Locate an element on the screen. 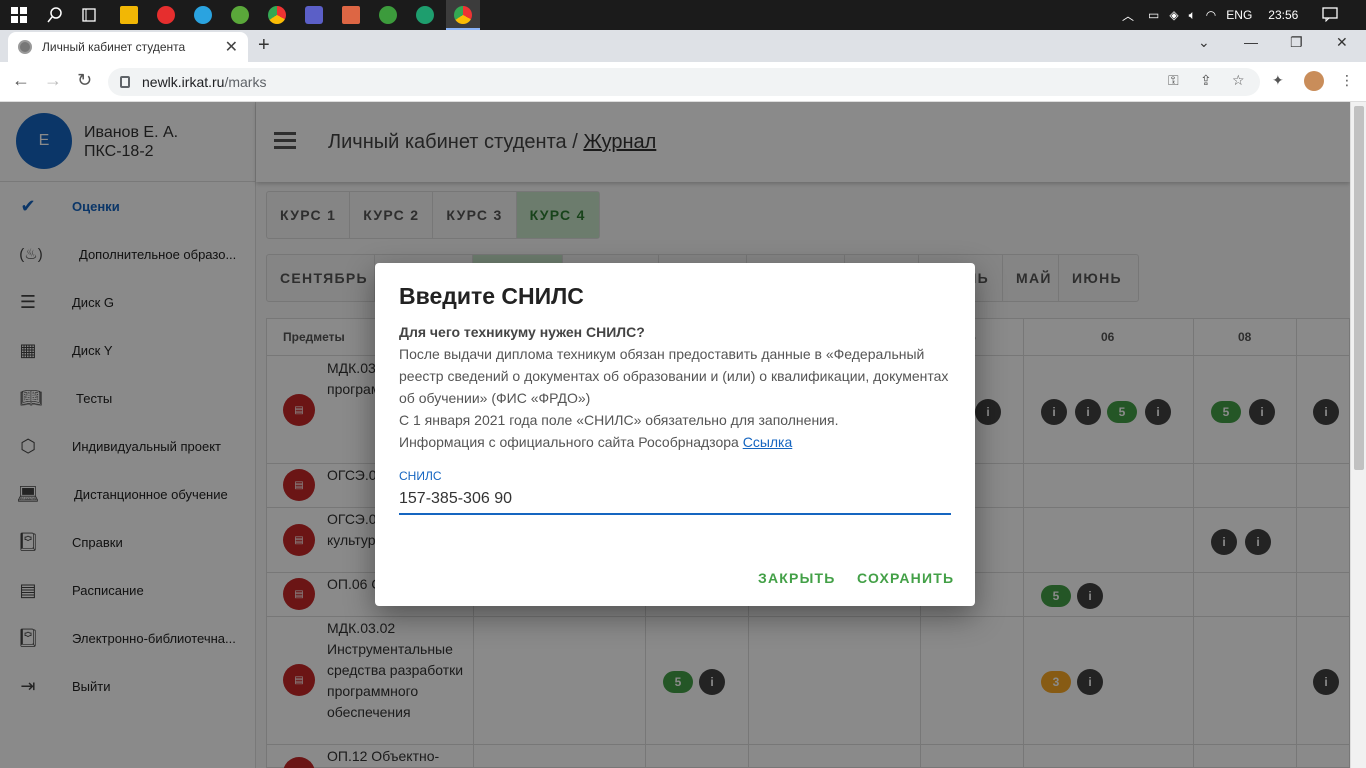 This screenshot has width=1366, height=768. yandex-browser-icon is located at coordinates (166, 15).